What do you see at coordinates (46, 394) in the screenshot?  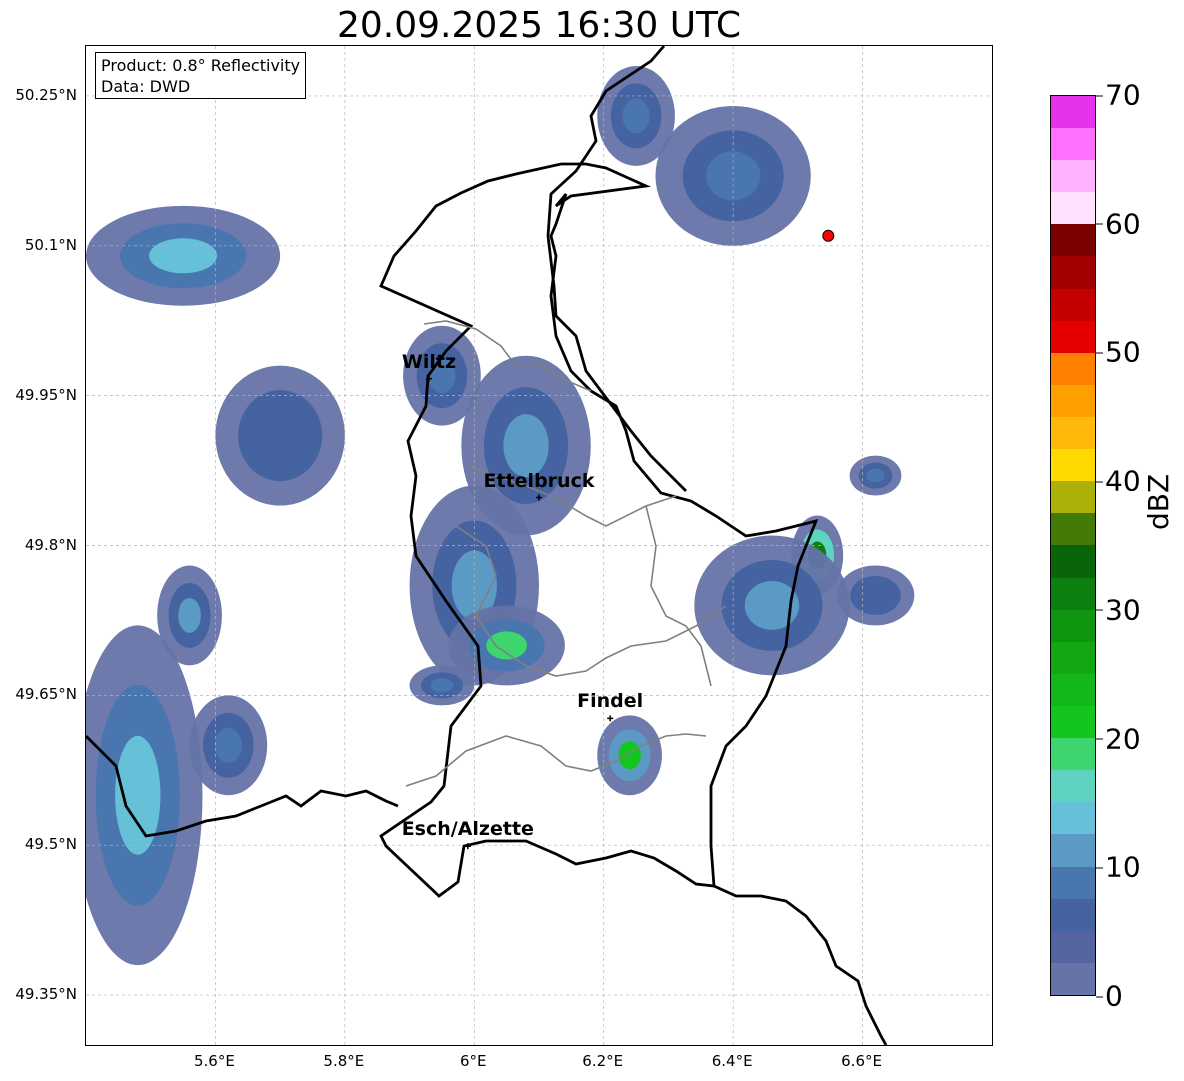 I see `lat-tick-label: 49.95°N` at bounding box center [46, 394].